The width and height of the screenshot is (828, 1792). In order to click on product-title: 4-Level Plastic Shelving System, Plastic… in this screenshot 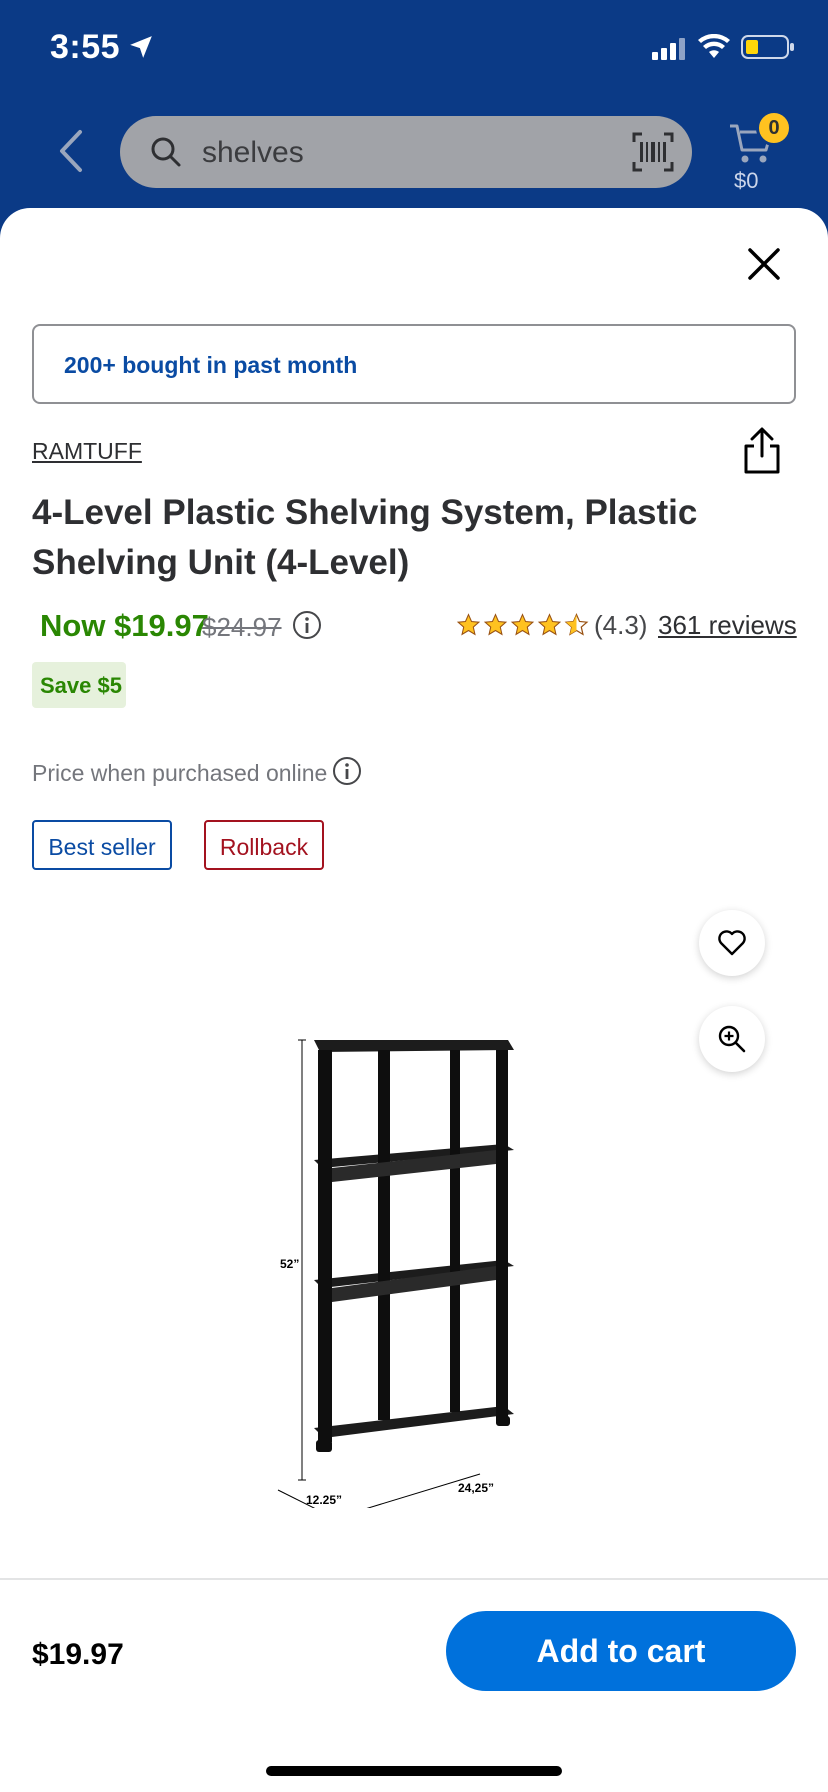, I will do `click(365, 537)`.